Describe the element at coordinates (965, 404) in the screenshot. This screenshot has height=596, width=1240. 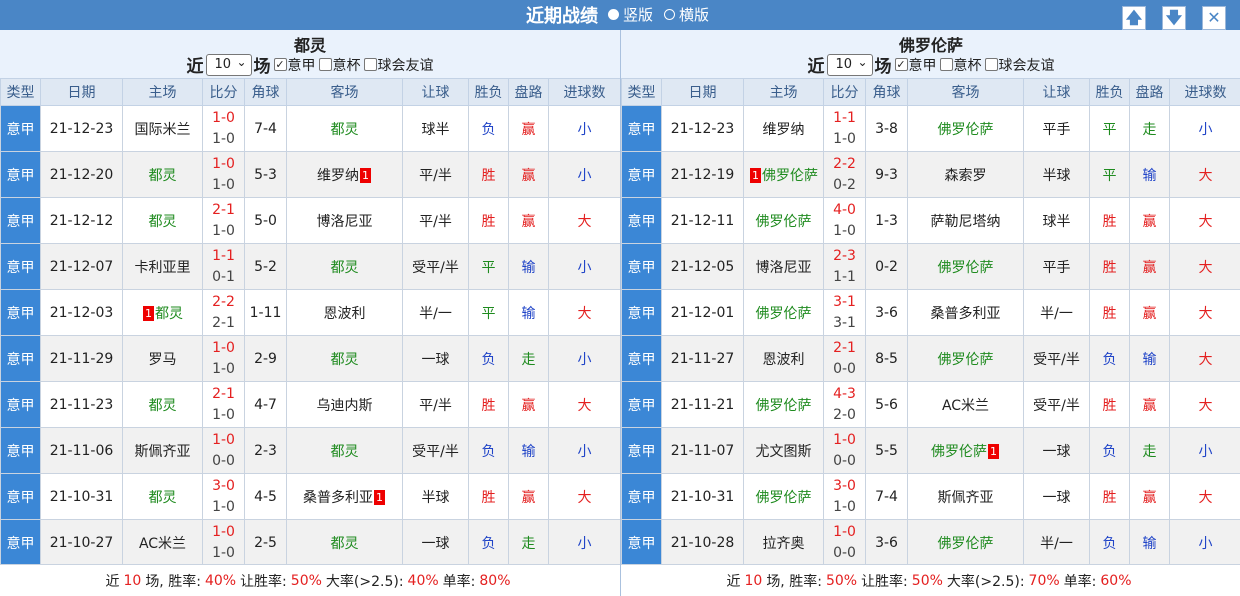
I see `away-team-cell: AC米兰` at that location.